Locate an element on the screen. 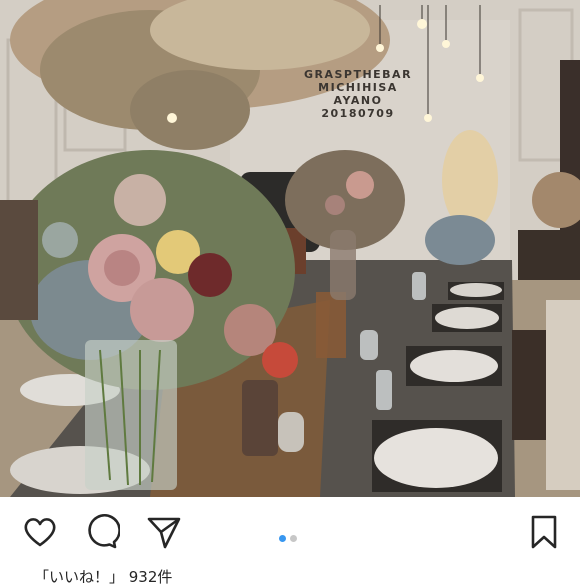 The image size is (580, 587). heart-icon is located at coordinates (40, 532).